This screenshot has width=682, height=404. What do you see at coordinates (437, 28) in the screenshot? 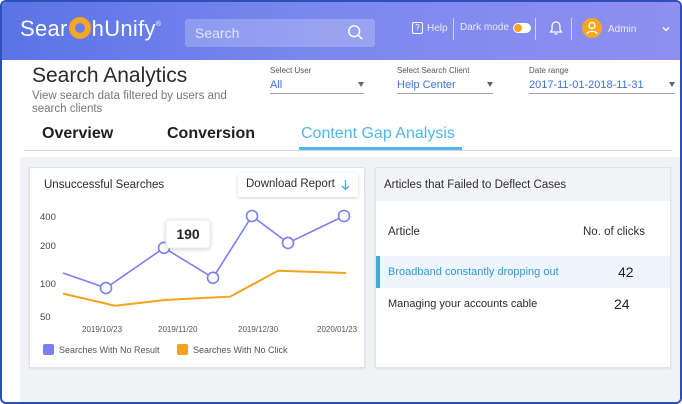
I see `help-label: Help` at bounding box center [437, 28].